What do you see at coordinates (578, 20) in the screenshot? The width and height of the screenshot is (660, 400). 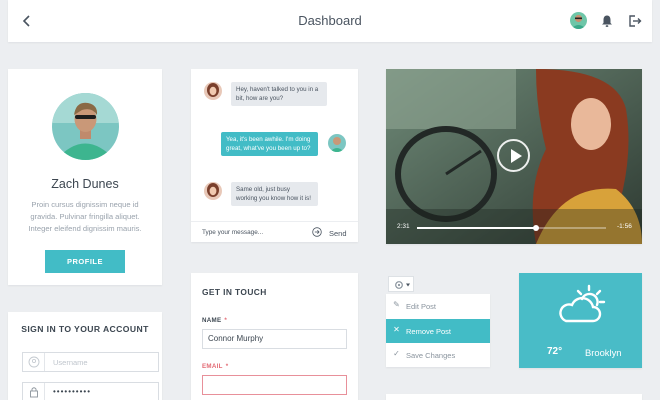 I see `user-avatar` at bounding box center [578, 20].